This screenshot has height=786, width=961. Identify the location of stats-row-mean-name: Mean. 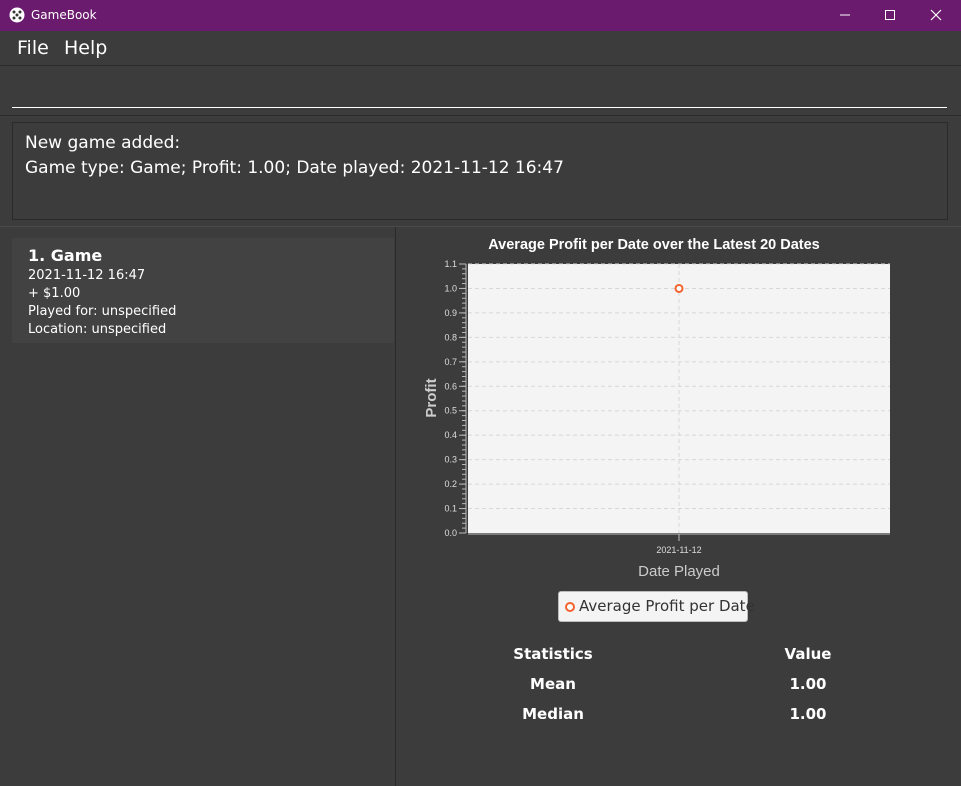
(553, 684).